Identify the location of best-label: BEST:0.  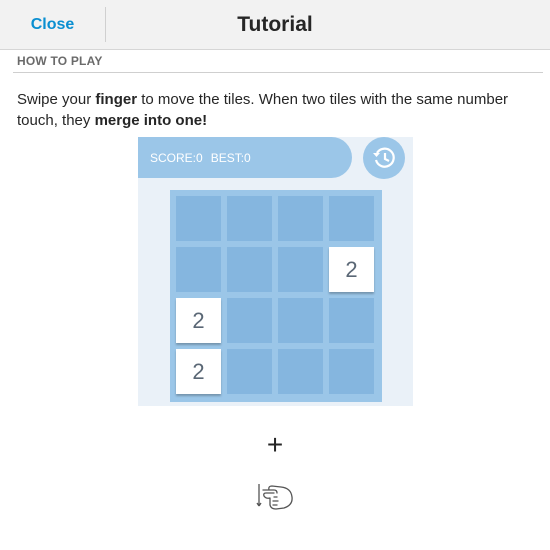
(230, 157).